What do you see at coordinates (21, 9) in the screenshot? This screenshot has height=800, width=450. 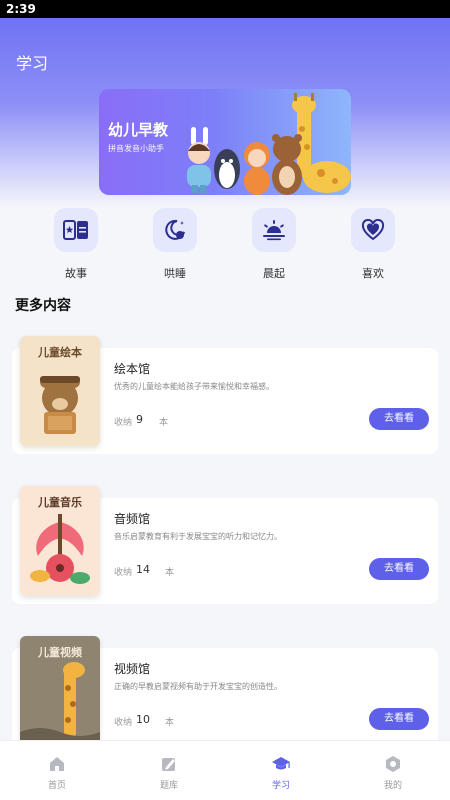 I see `status-time: 2:39` at bounding box center [21, 9].